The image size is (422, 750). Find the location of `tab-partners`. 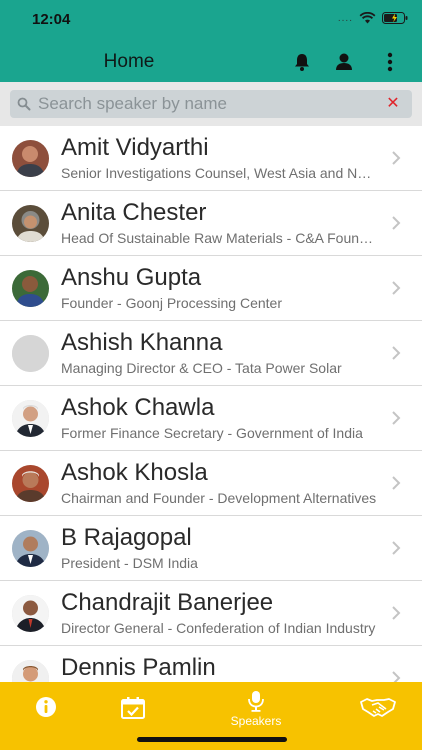

tab-partners is located at coordinates (378, 716).